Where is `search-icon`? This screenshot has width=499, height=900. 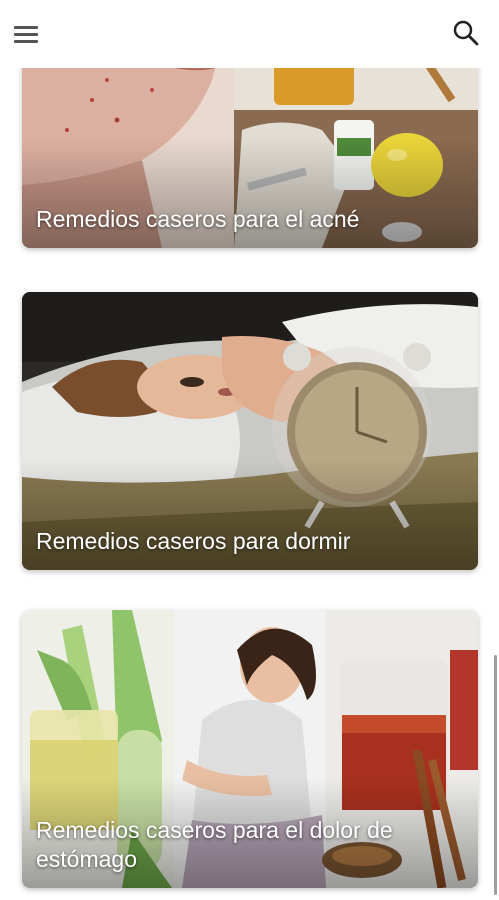
search-icon is located at coordinates (466, 33).